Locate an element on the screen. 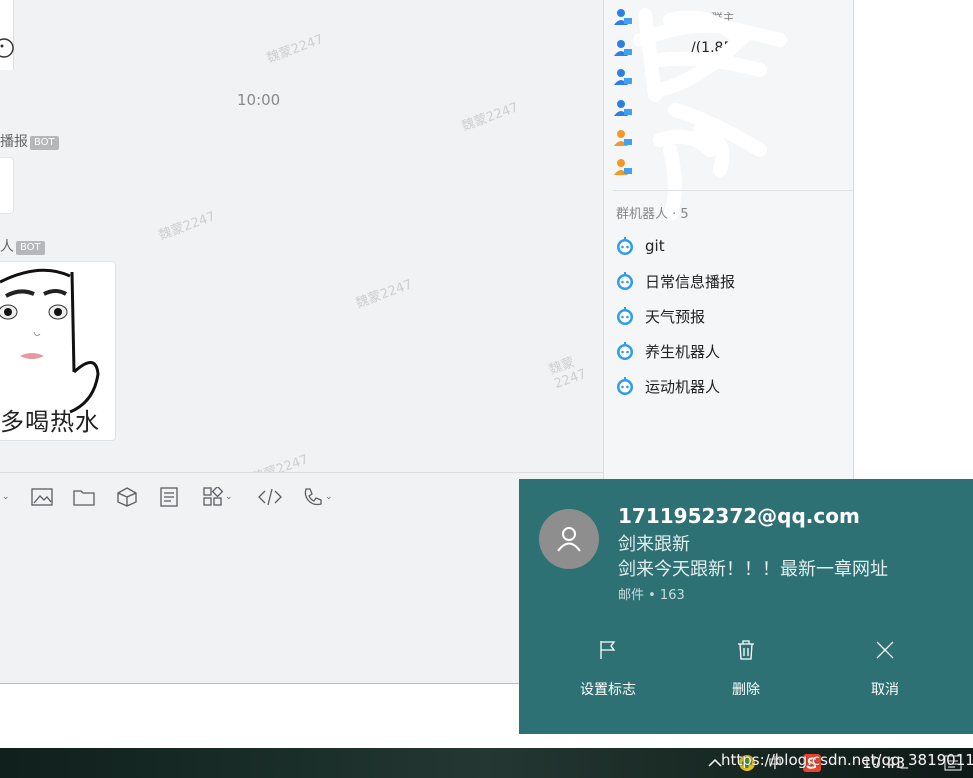  bot-item-git: git is located at coordinates (640, 246).